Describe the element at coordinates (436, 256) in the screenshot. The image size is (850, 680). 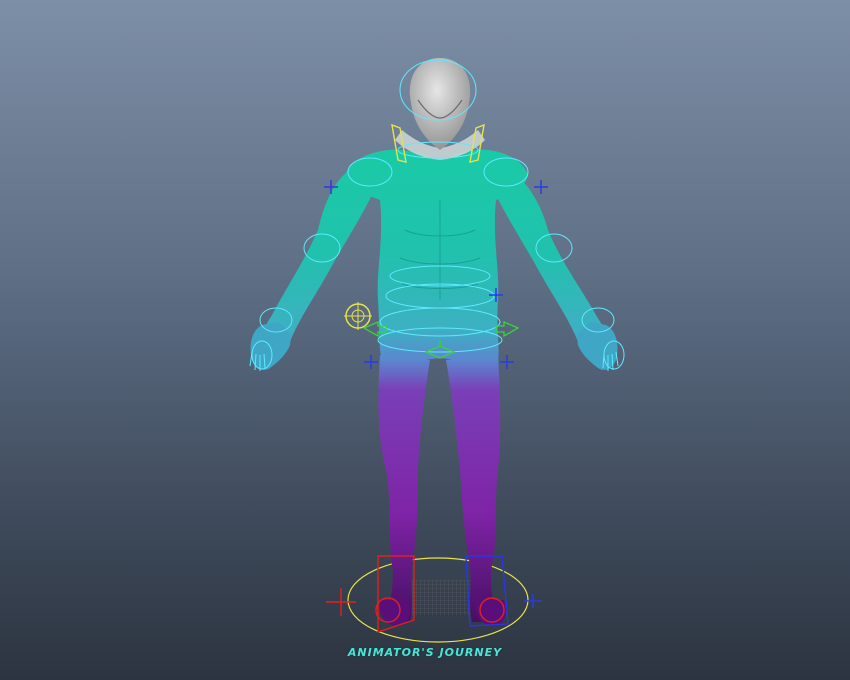
I see `torso` at that location.